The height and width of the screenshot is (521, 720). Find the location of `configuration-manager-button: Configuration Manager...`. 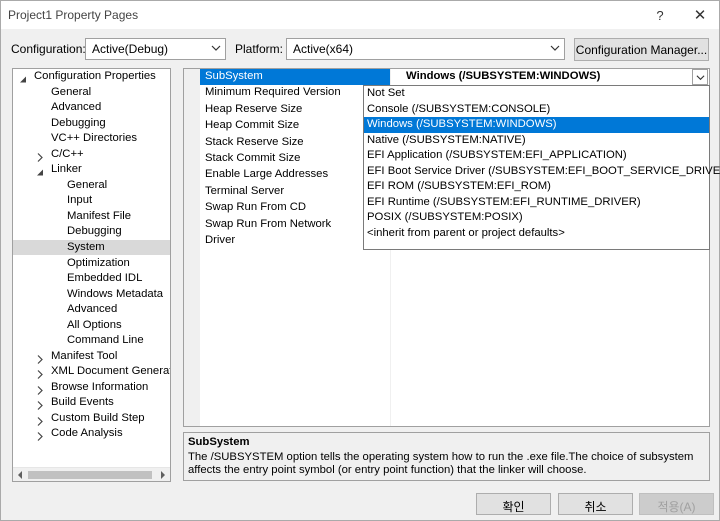

configuration-manager-button: Configuration Manager... is located at coordinates (641, 49).